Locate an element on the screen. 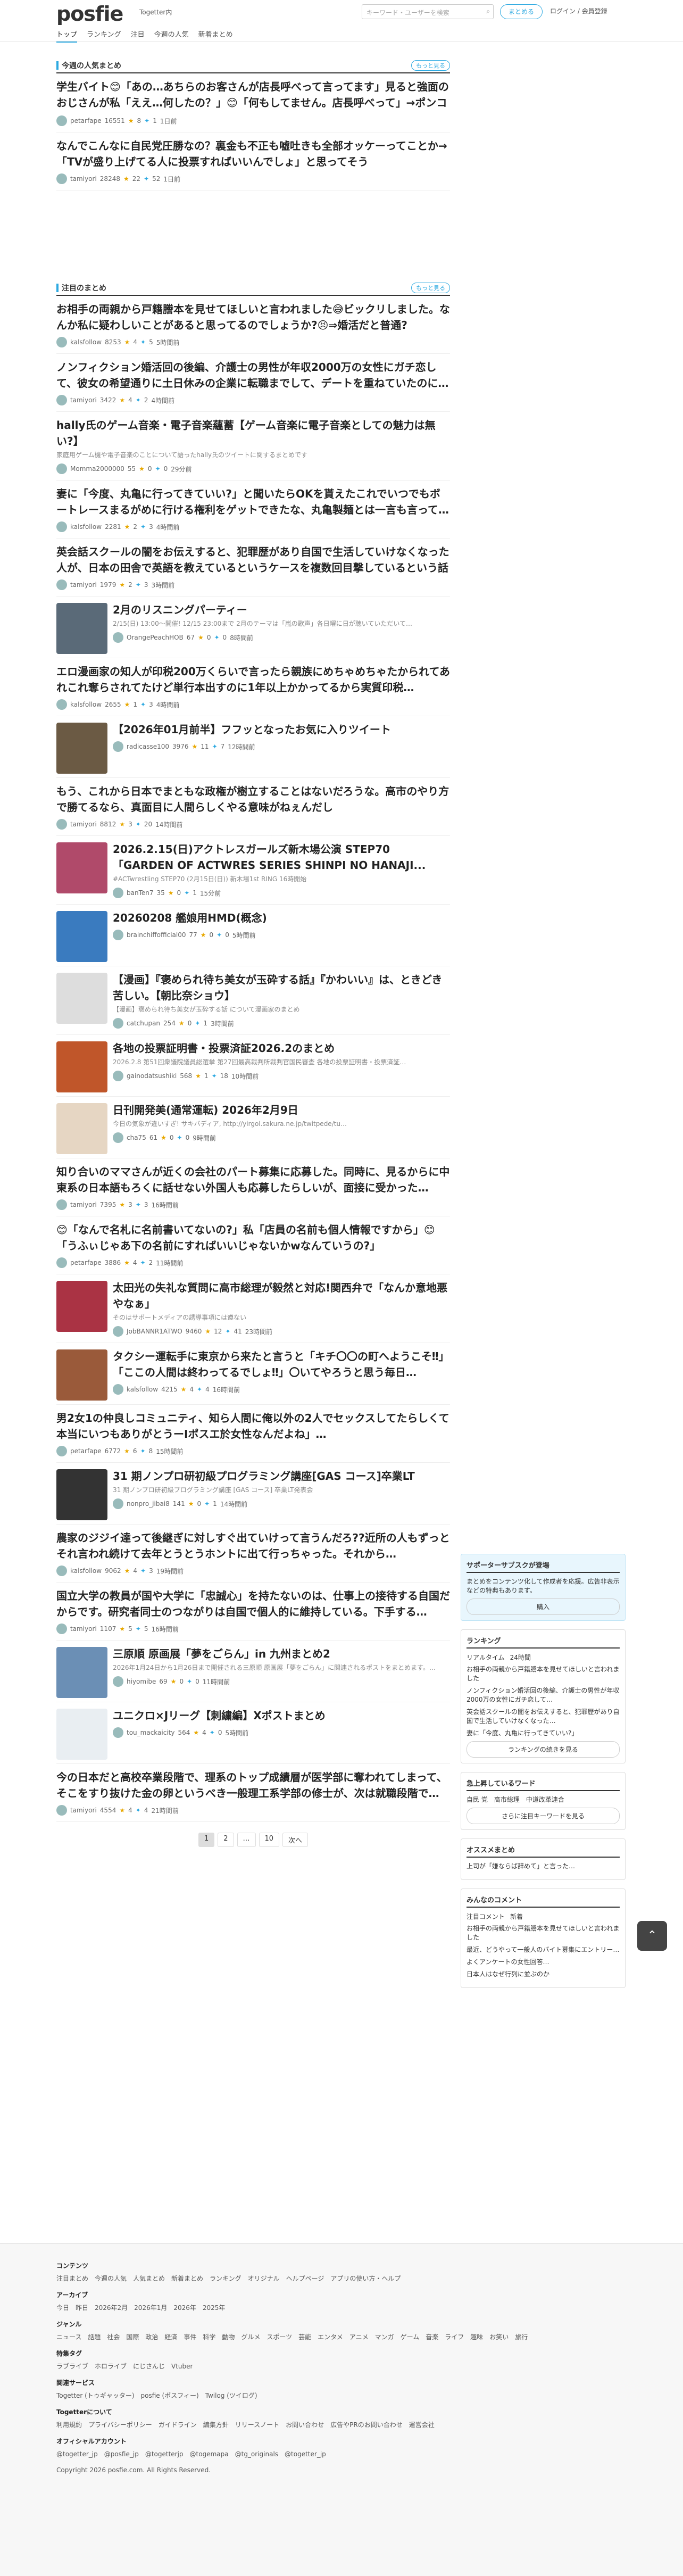  posfie-logo: posfie is located at coordinates (89, 14).